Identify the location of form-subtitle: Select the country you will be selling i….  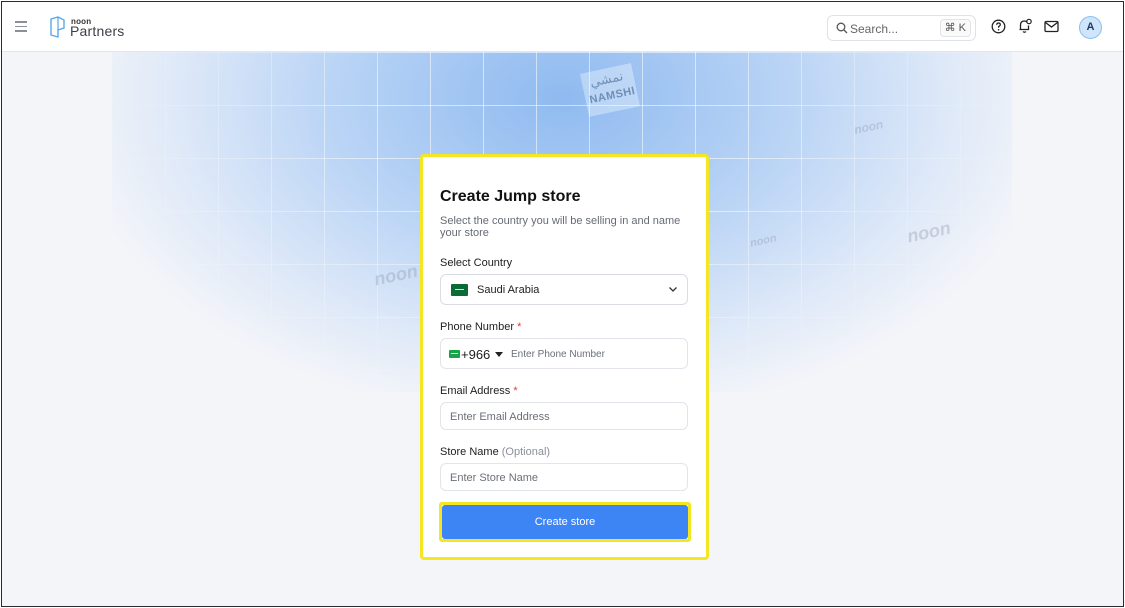
(560, 227).